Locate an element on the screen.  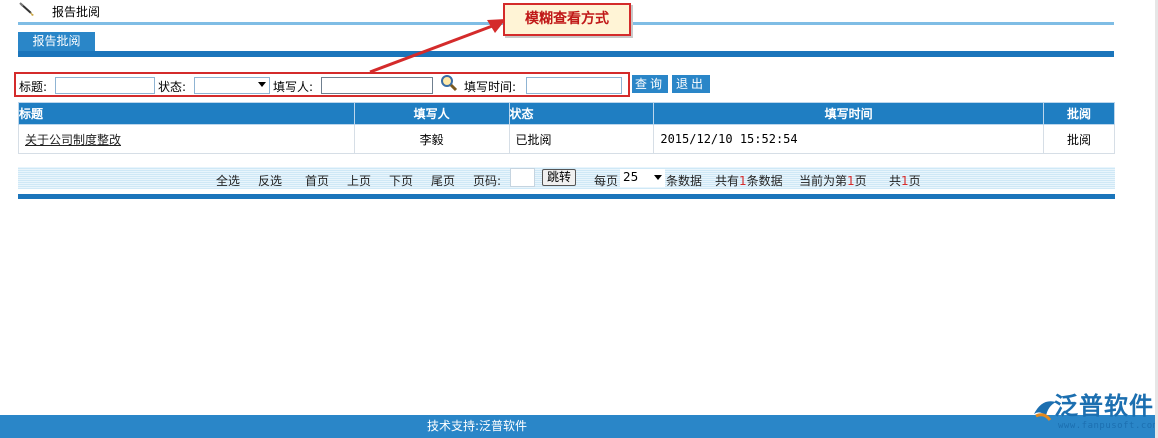
next-page-link: 下页 is located at coordinates (401, 181).